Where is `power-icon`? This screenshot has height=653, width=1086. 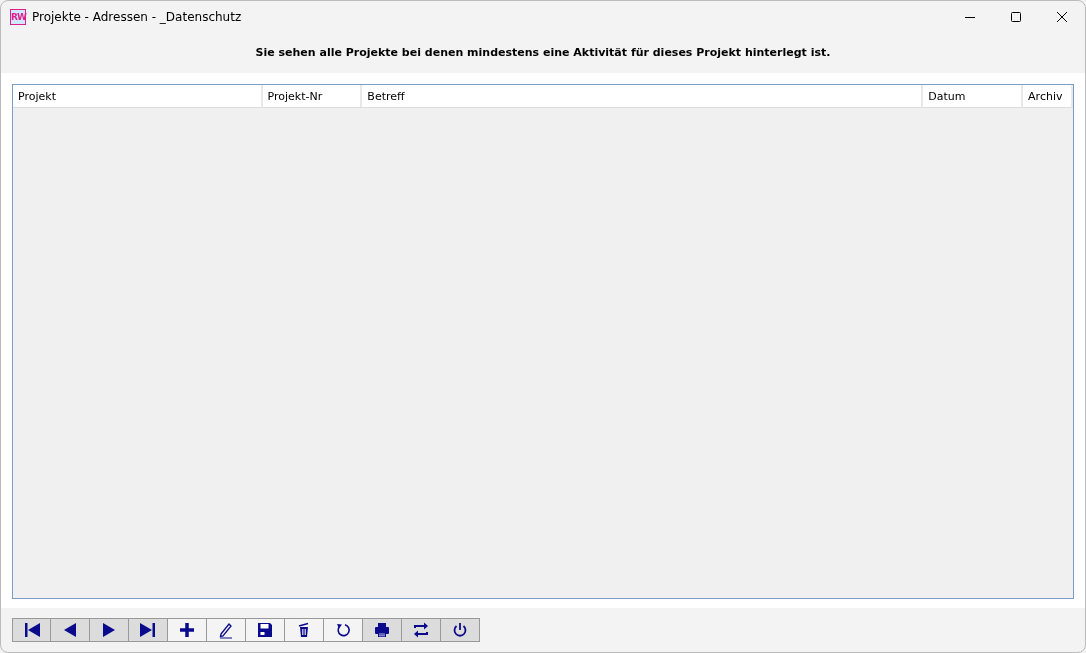
power-icon is located at coordinates (460, 630).